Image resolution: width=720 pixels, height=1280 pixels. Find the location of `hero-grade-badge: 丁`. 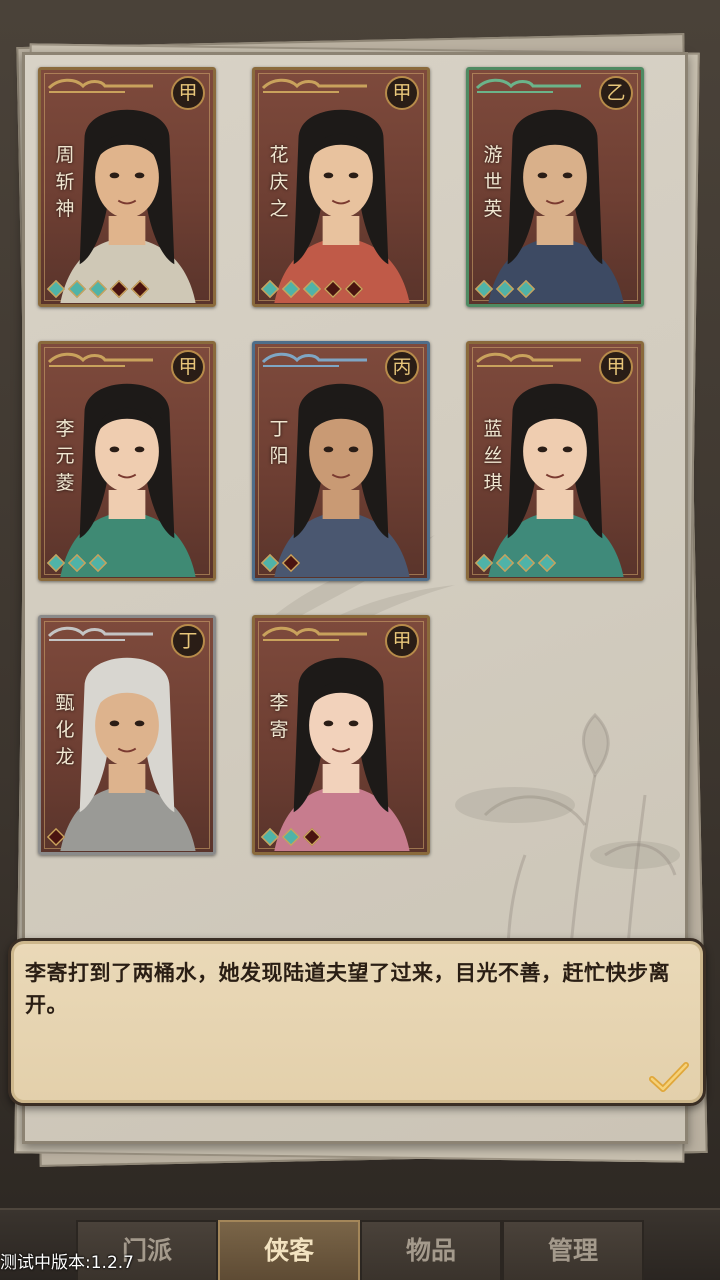

hero-grade-badge: 丁 is located at coordinates (188, 641).